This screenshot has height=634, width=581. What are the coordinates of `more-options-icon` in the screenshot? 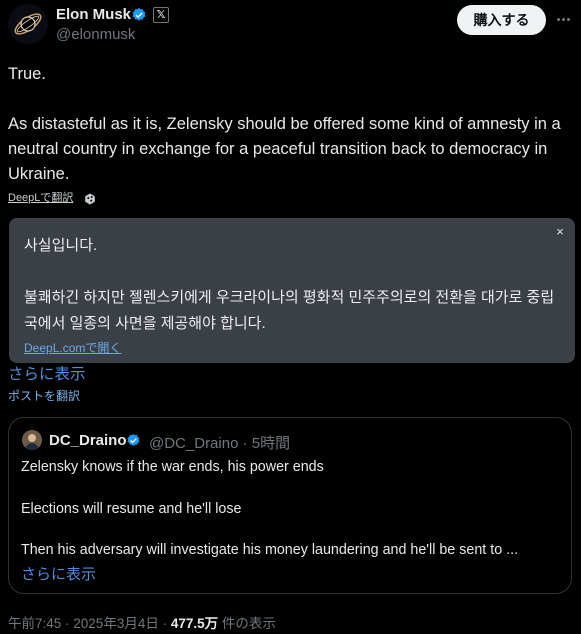 It's located at (563, 19).